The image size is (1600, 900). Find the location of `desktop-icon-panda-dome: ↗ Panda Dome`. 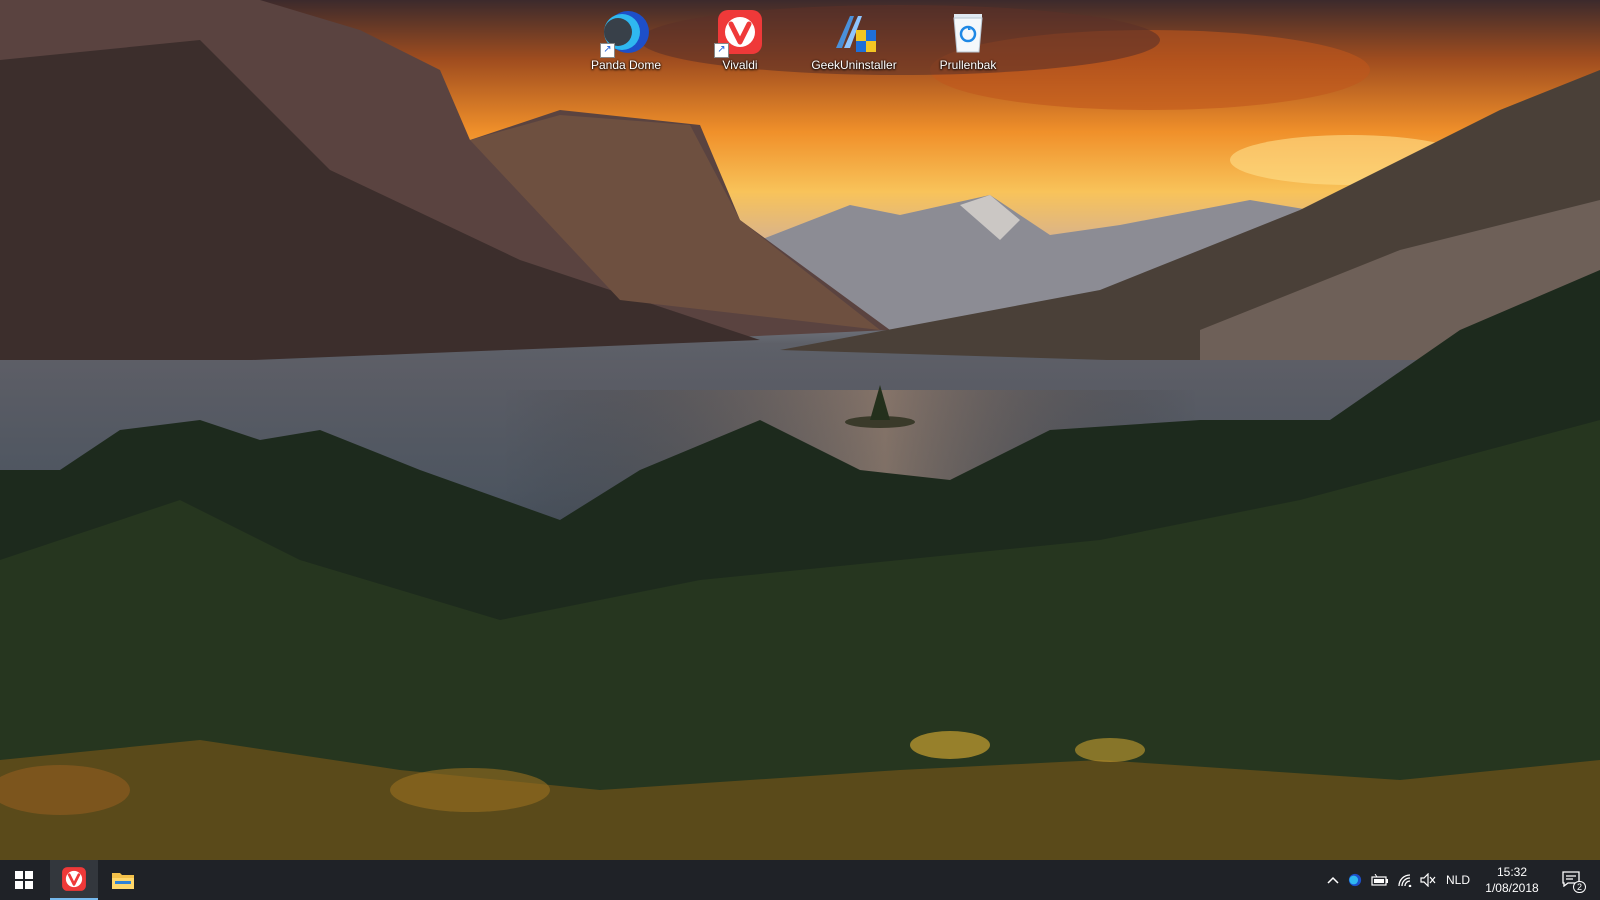

desktop-icon-panda-dome: ↗ Panda Dome is located at coordinates (626, 42).